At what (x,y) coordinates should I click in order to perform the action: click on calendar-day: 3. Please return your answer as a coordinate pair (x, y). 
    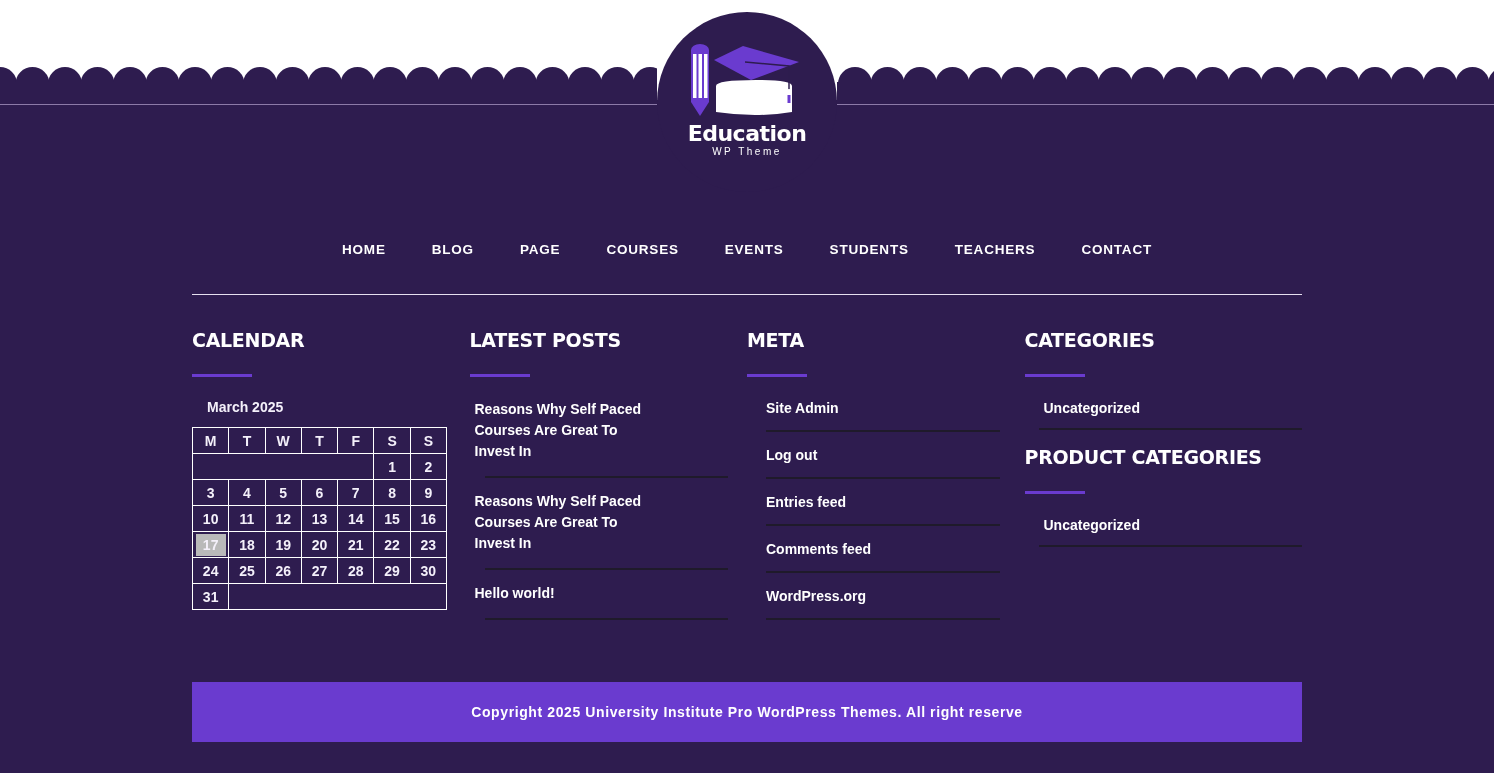
    Looking at the image, I should click on (210, 492).